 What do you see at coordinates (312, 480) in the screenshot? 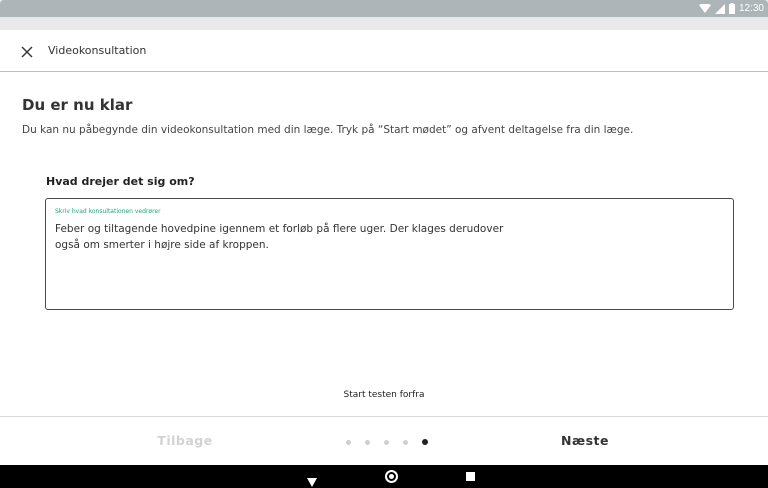
I see `nav-back-icon` at bounding box center [312, 480].